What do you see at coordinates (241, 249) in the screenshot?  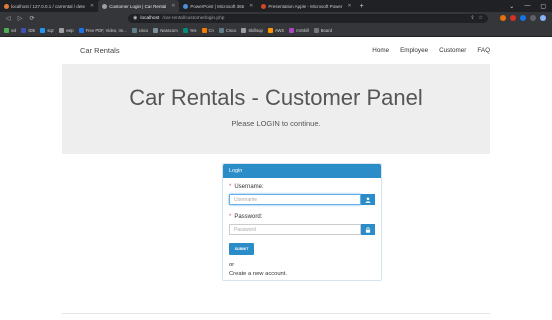 I see `submit-button: SUBMIT` at bounding box center [241, 249].